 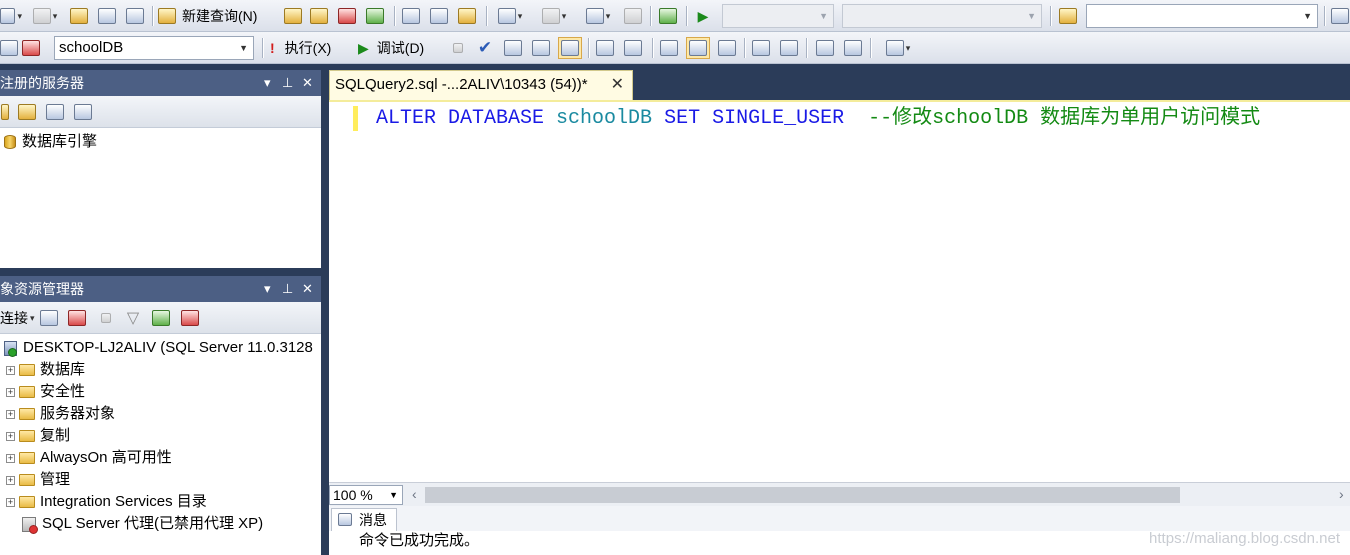 What do you see at coordinates (347, 16) in the screenshot?
I see `analysis-services-dmx-icon` at bounding box center [347, 16].